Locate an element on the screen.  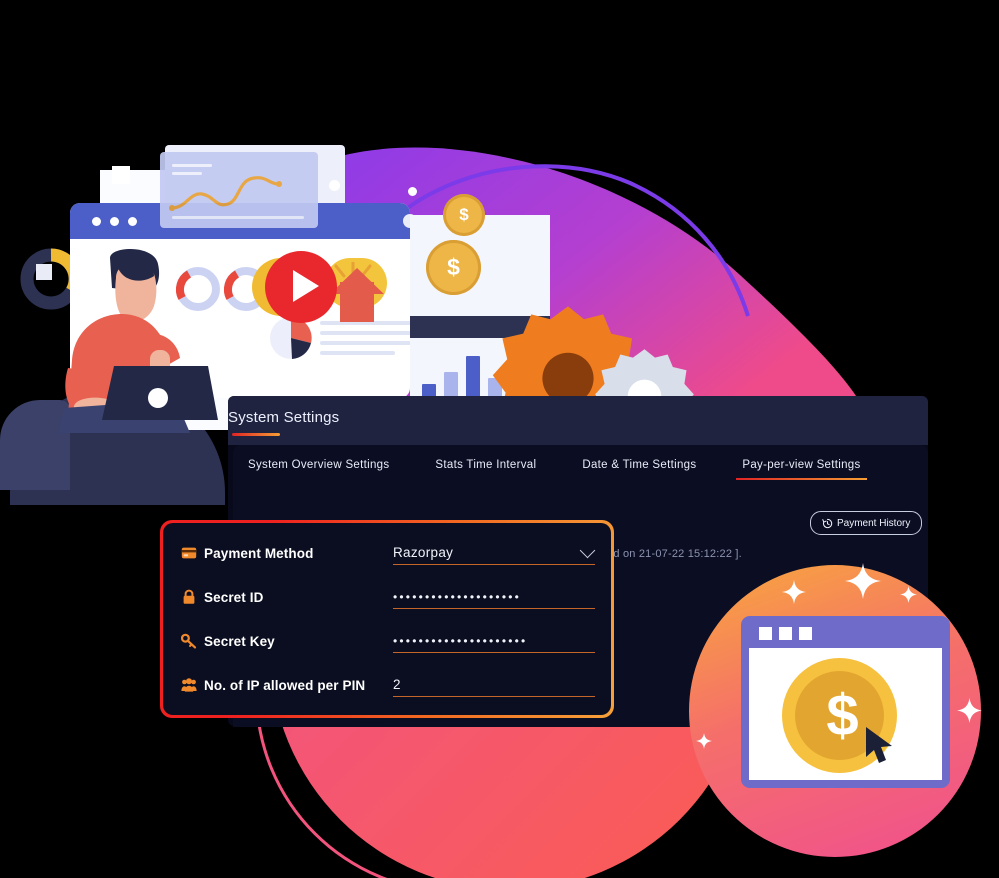
secret-key-input: ••••••••••••••••••••• is located at coordinates (494, 641).